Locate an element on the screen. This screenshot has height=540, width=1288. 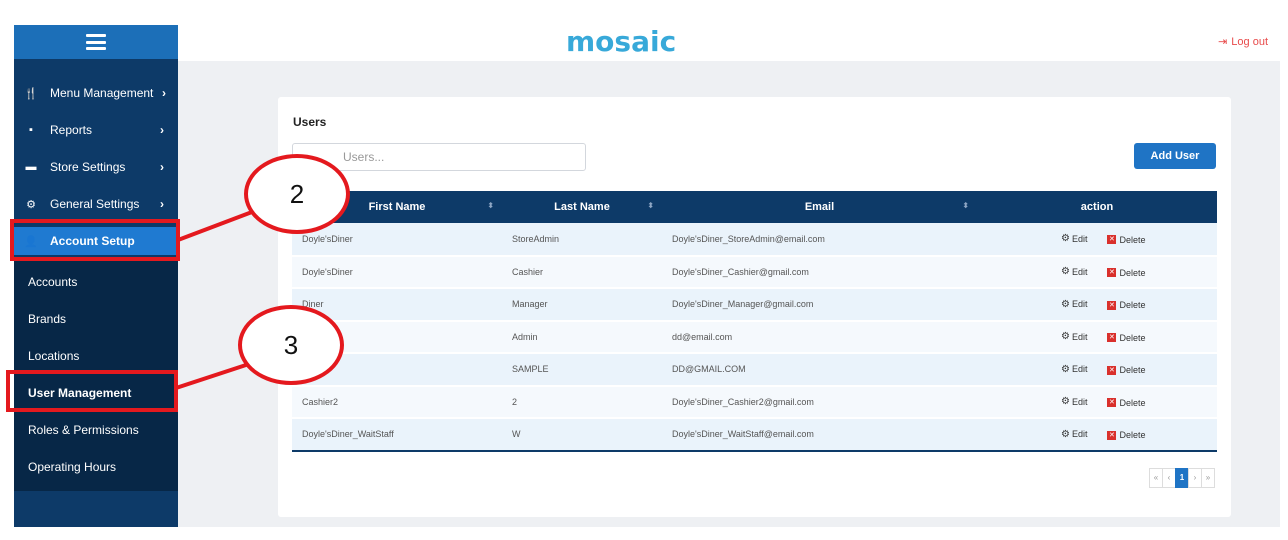
highlight-user-management is located at coordinates (92, 391).